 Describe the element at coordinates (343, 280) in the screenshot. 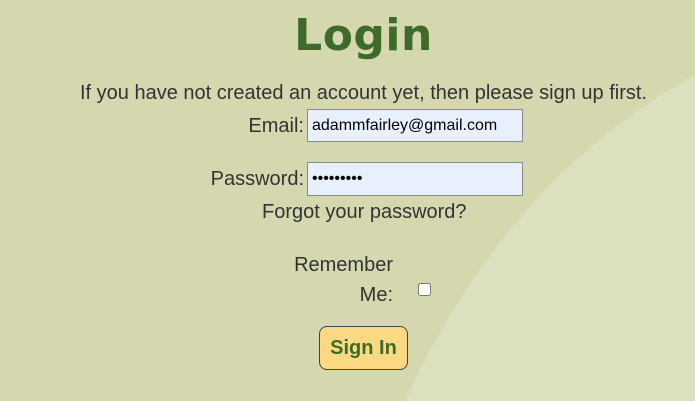

I see `remember-me-label: Remember Me:` at that location.